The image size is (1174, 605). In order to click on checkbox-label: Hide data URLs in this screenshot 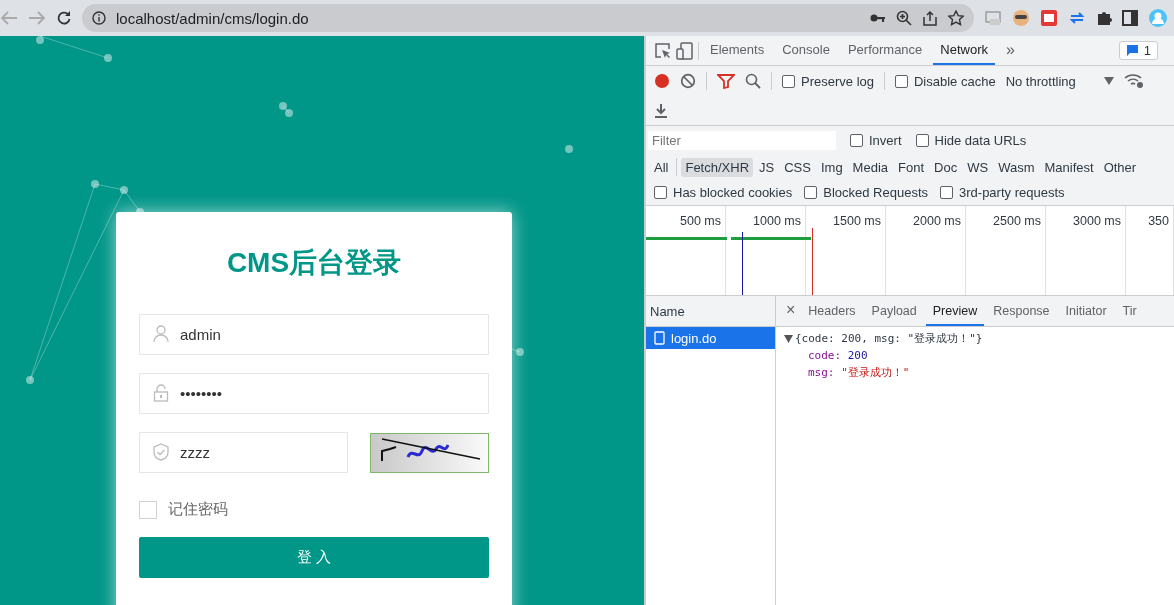, I will do `click(980, 140)`.